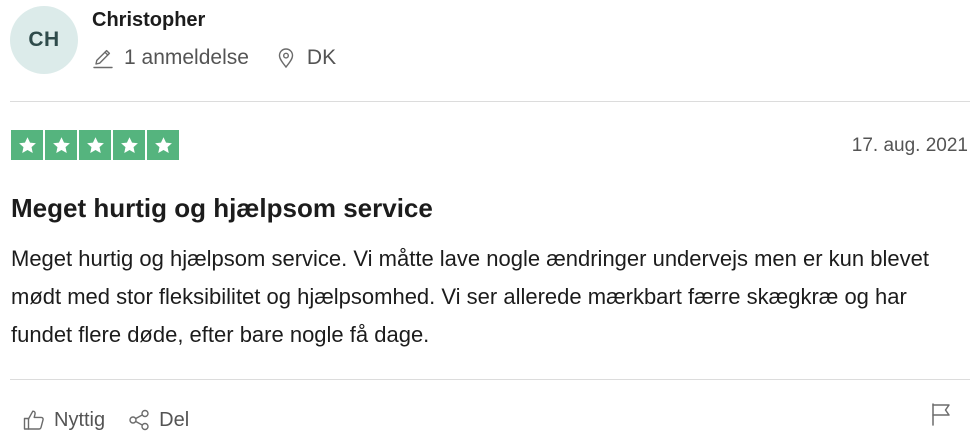  I want to click on review-title: Meget hurtig og hjælpsom service, so click(222, 208).